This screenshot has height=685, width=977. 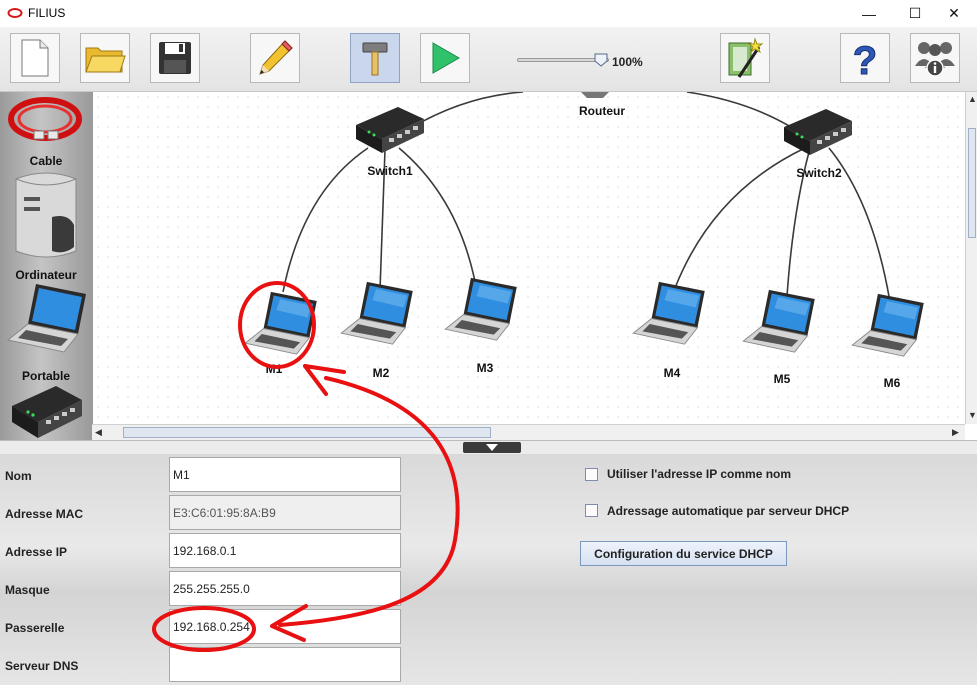 What do you see at coordinates (954, 13) in the screenshot?
I see `close-button: ✕` at bounding box center [954, 13].